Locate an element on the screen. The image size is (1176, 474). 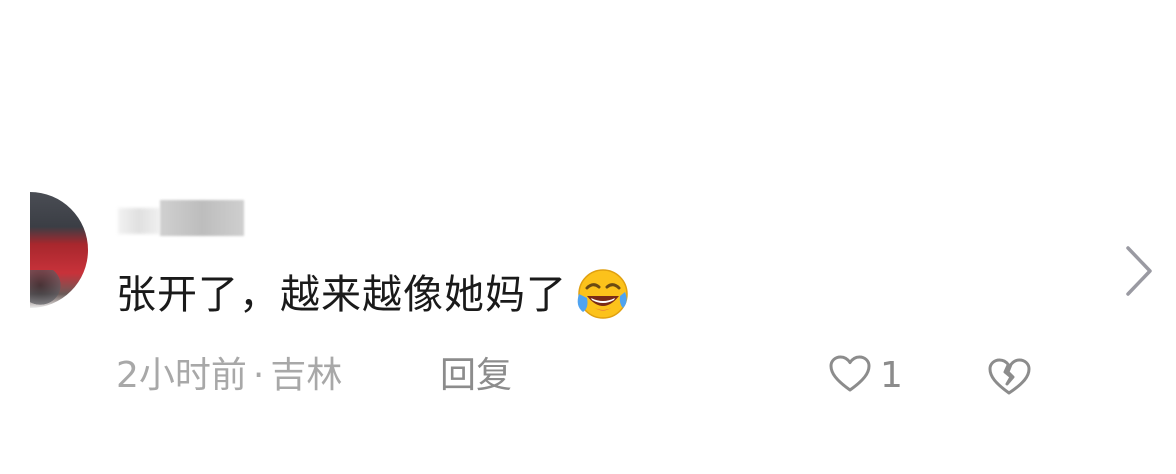
avatar is located at coordinates (59, 250).